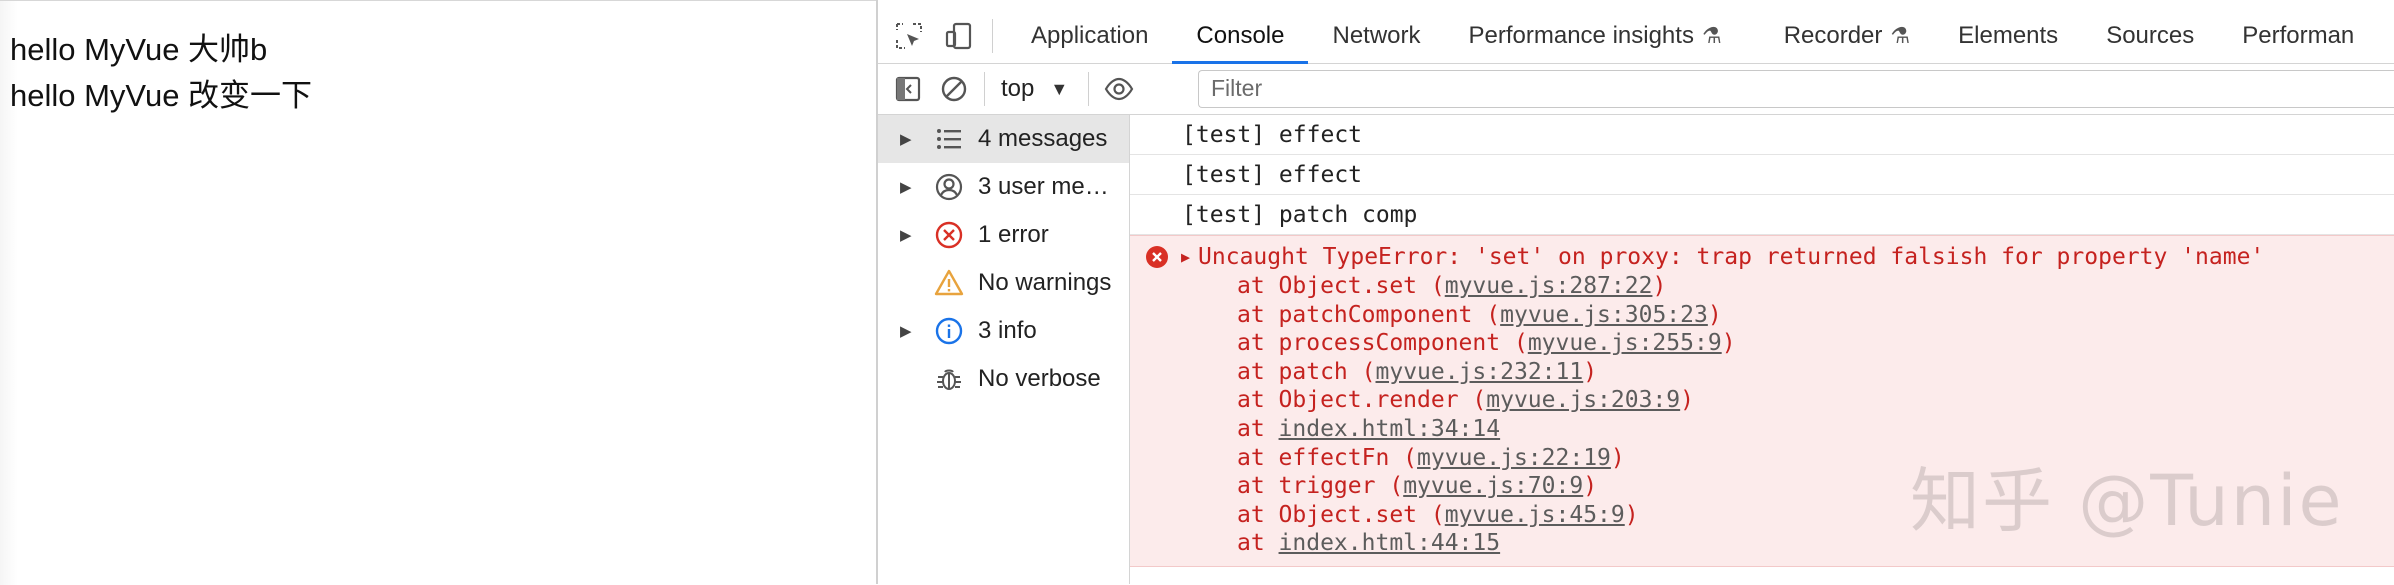 This screenshot has width=2394, height=585. What do you see at coordinates (949, 379) in the screenshot?
I see `bug-icon` at bounding box center [949, 379].